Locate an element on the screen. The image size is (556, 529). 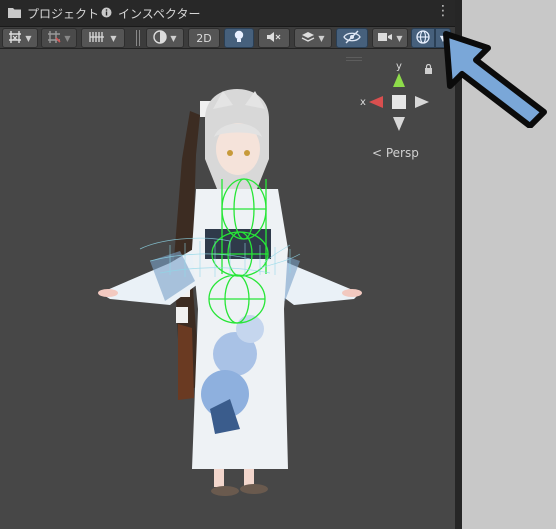
flower-pattern-shape is located at coordinates (250, 329).